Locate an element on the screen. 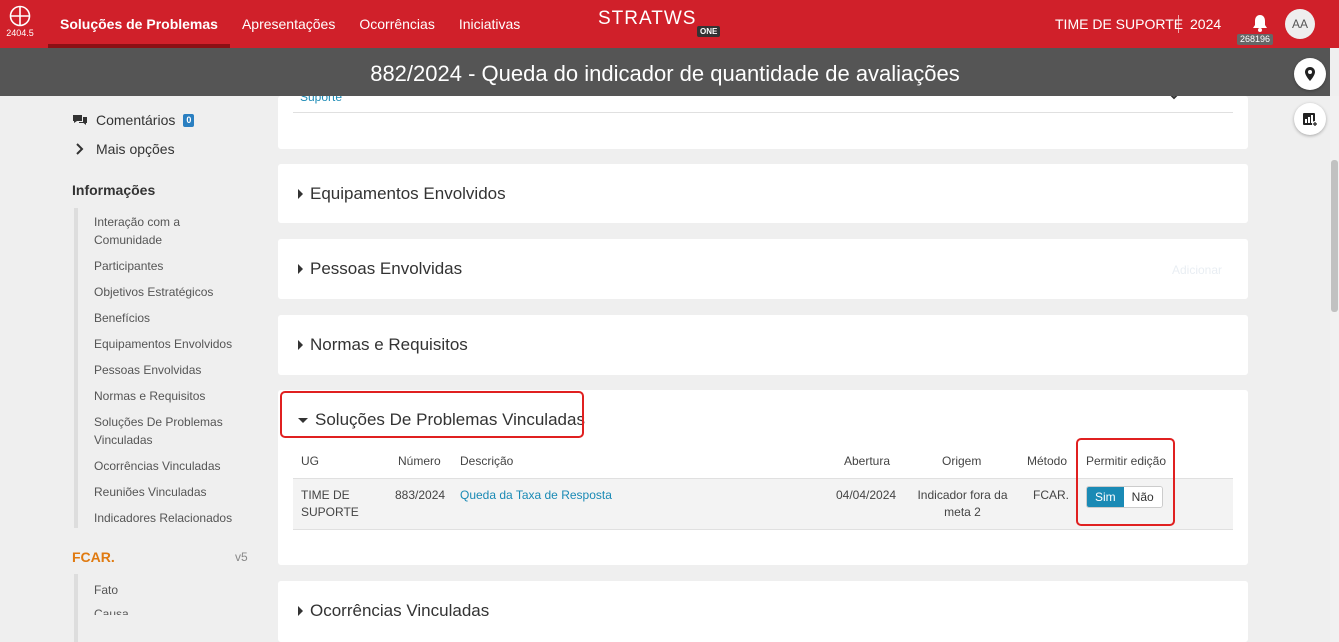  toggle-sim: Sim is located at coordinates (1105, 497).